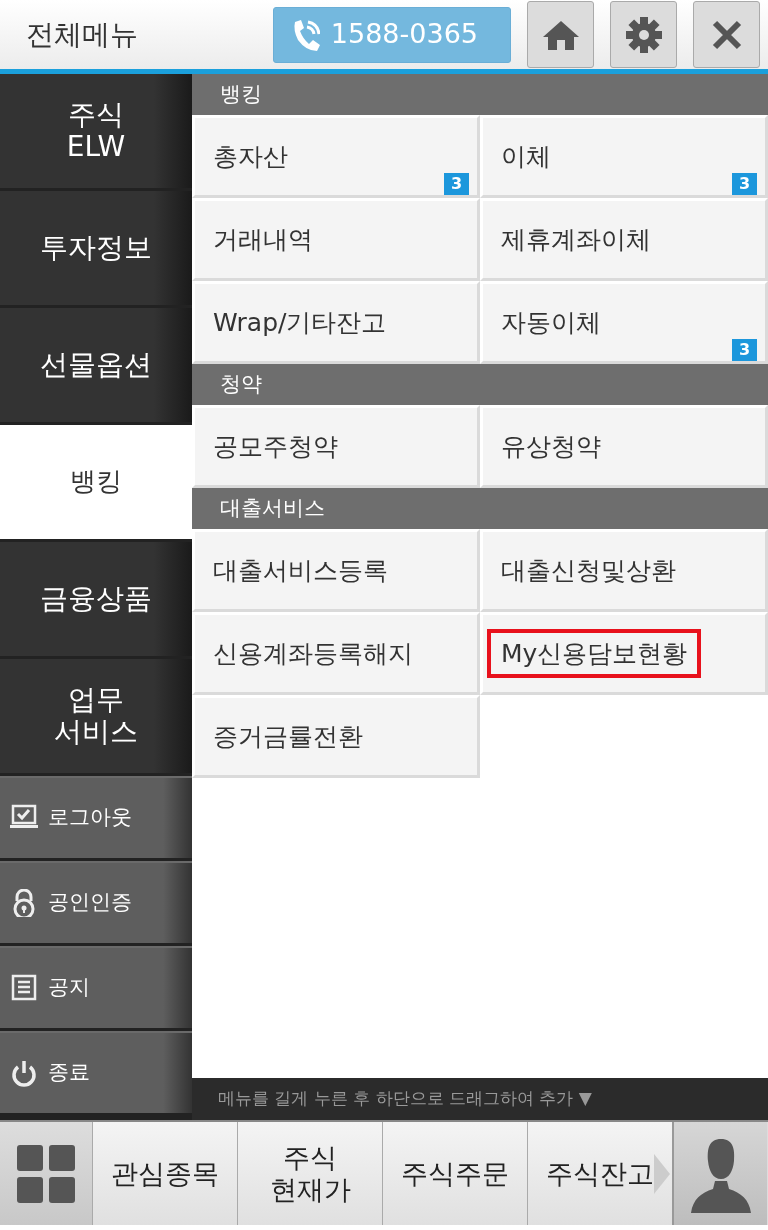 Image resolution: width=768 pixels, height=1230 pixels. I want to click on menu-item: 신용계좌등록해지, so click(336, 653).